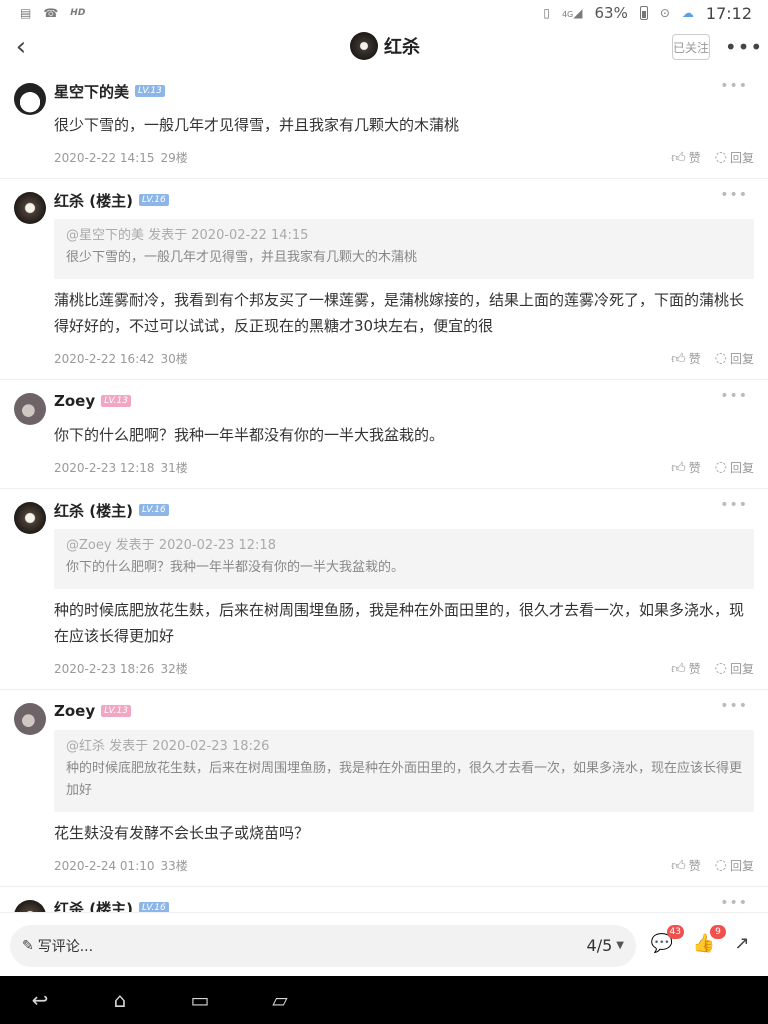  I want to click on home-nav-icon: ⌂, so click(120, 1000).